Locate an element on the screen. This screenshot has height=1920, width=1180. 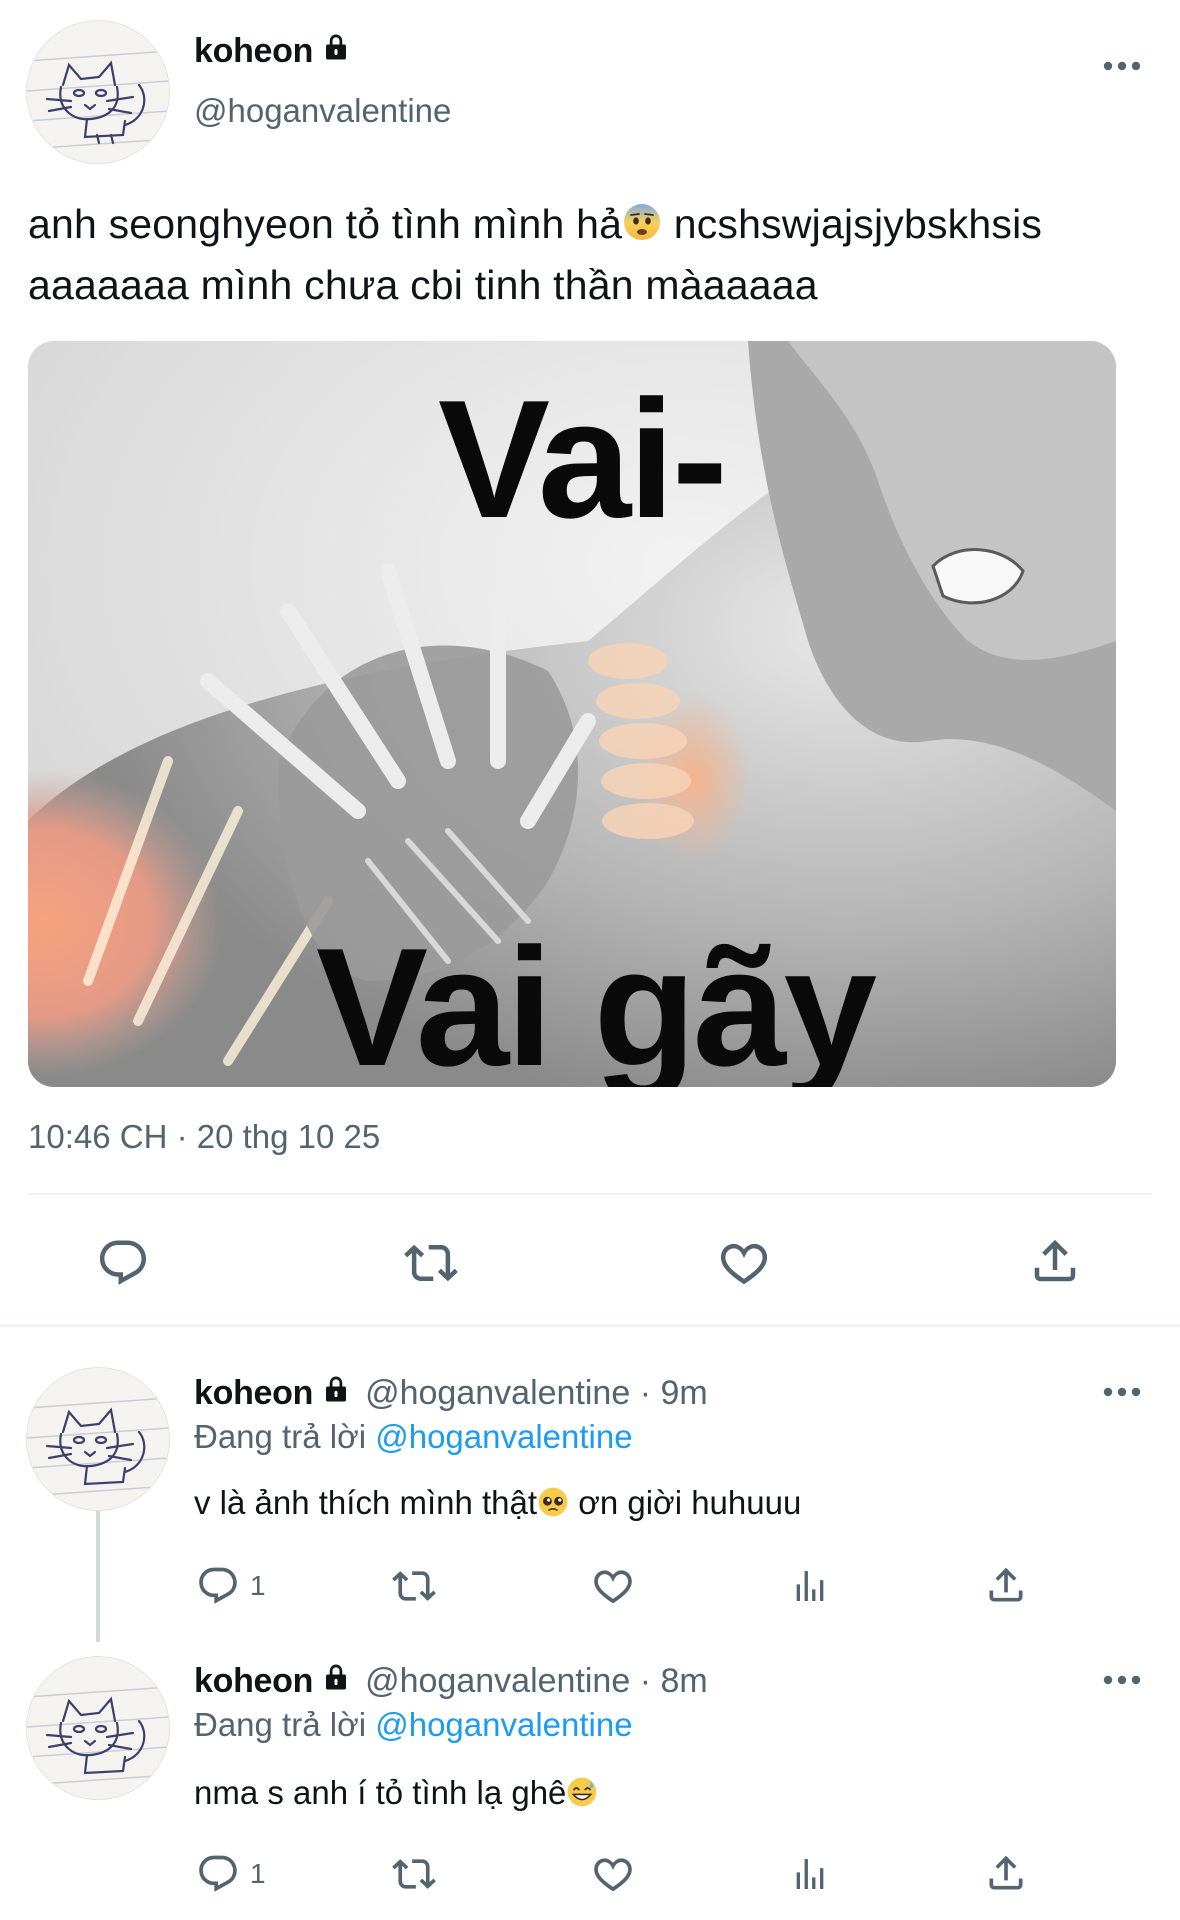
meme-caption-top: Vai- is located at coordinates (583, 459).